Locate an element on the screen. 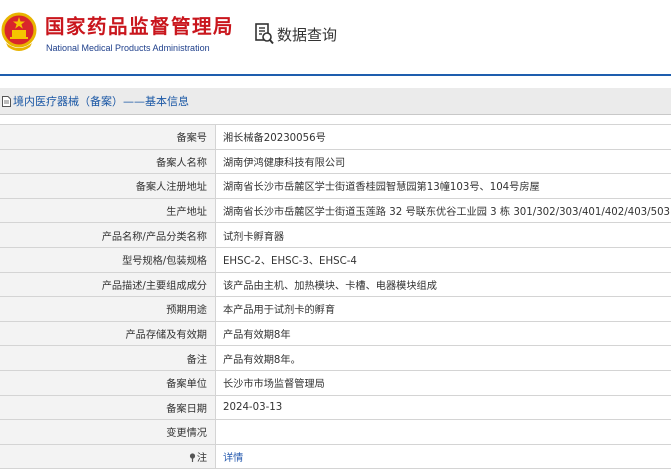 The width and height of the screenshot is (671, 469). field-label: 生产地址 is located at coordinates (108, 210).